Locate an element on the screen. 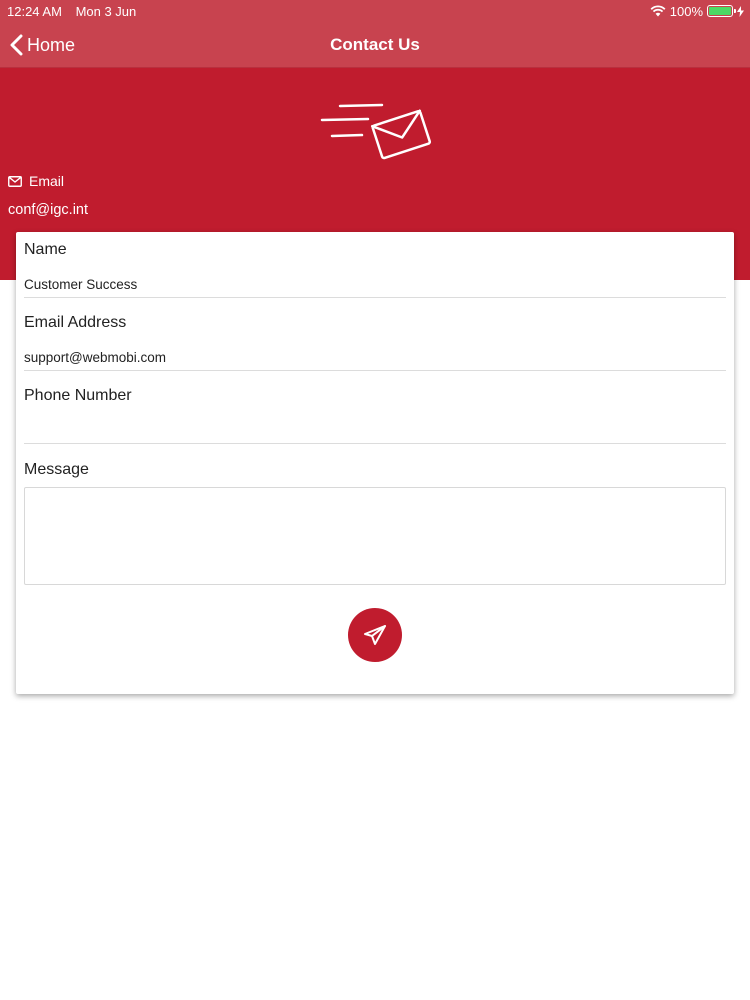  email-address-label: Email Address is located at coordinates (75, 322).